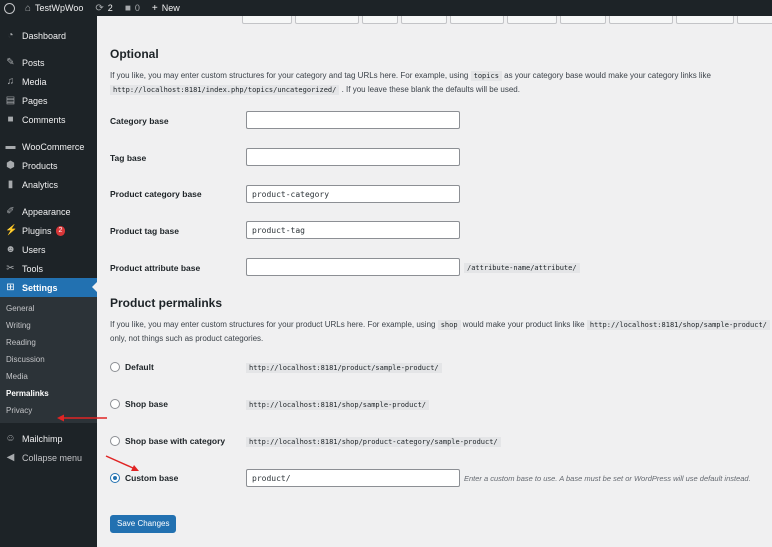 The height and width of the screenshot is (547, 772). I want to click on submenu-writing: Writing, so click(48, 325).